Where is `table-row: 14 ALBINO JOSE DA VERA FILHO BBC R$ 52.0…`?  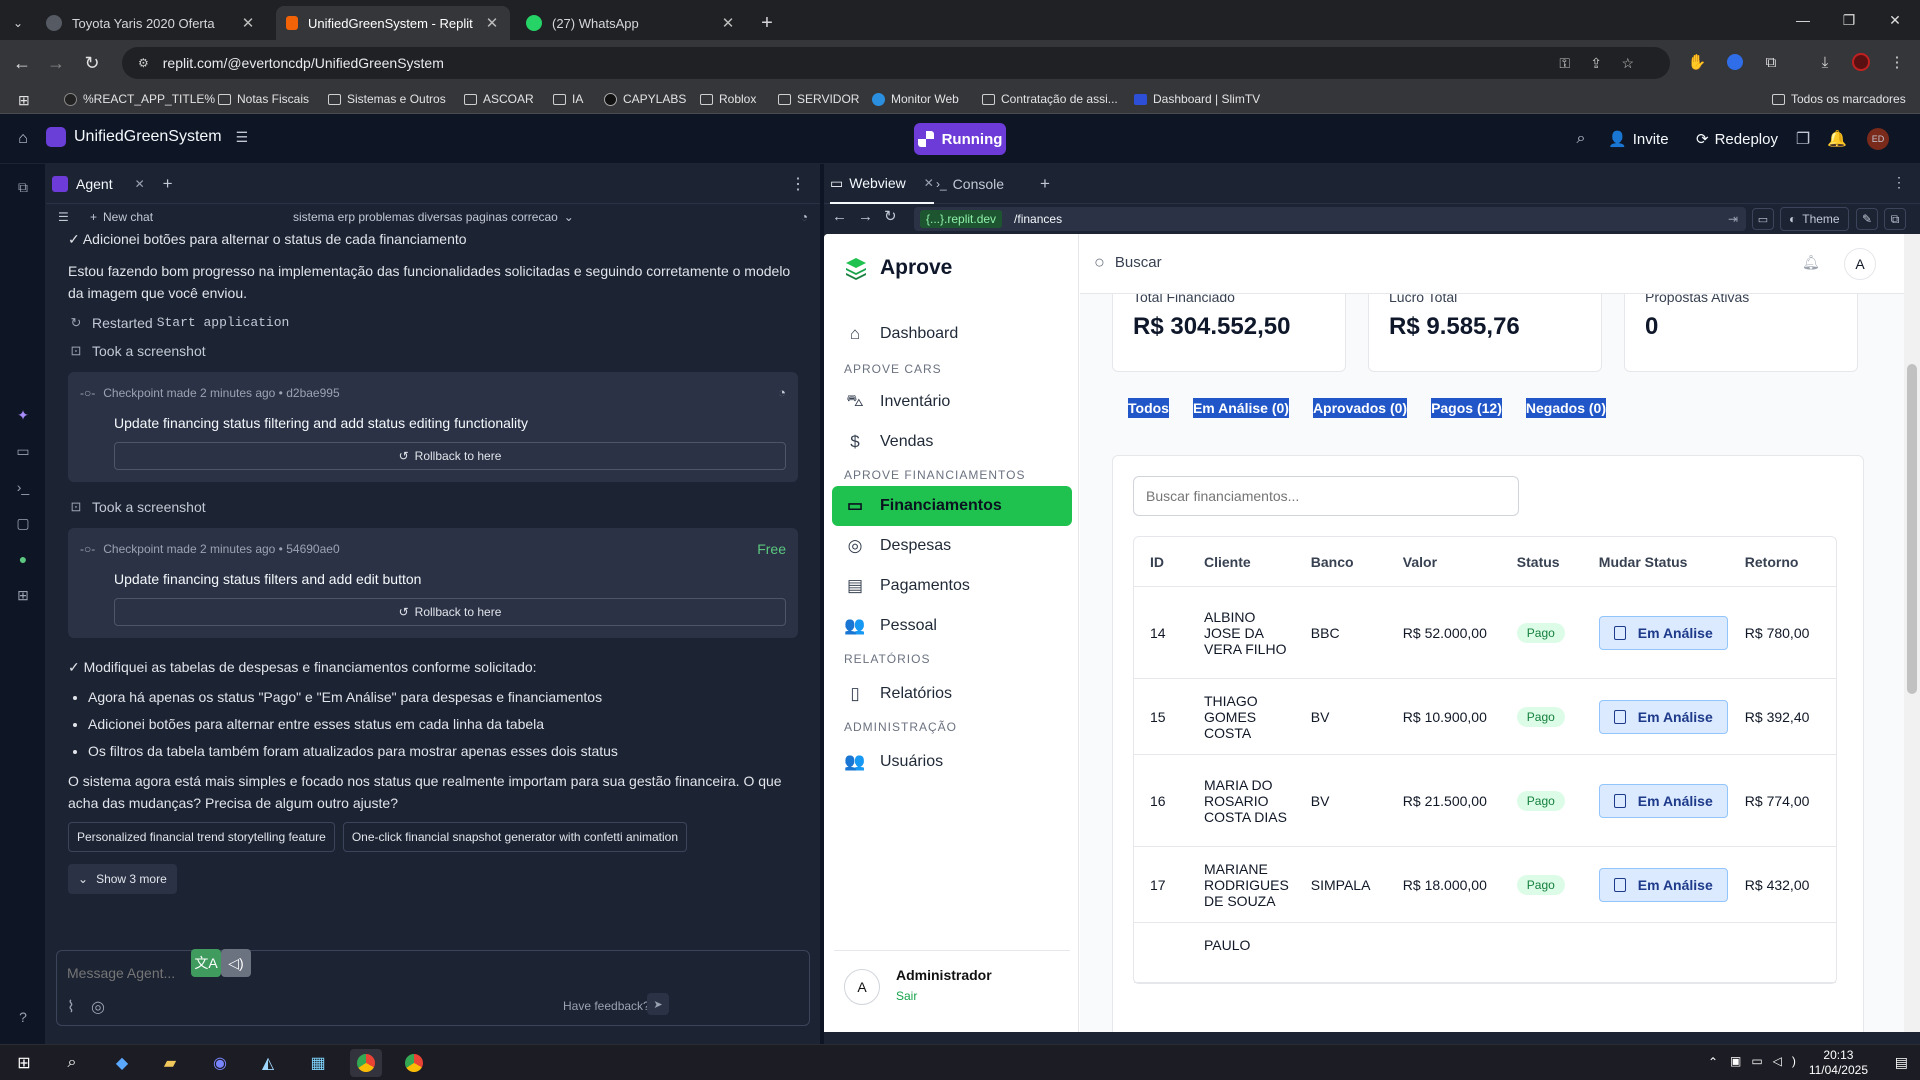
table-row: 14 ALBINO JOSE DA VERA FILHO BBC R$ 52.0… is located at coordinates (1485, 633).